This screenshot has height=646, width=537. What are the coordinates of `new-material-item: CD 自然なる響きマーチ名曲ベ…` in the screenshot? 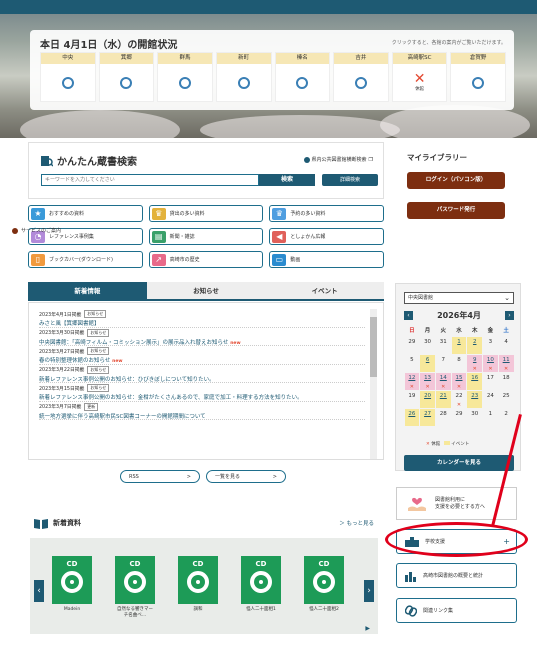 It's located at (135, 587).